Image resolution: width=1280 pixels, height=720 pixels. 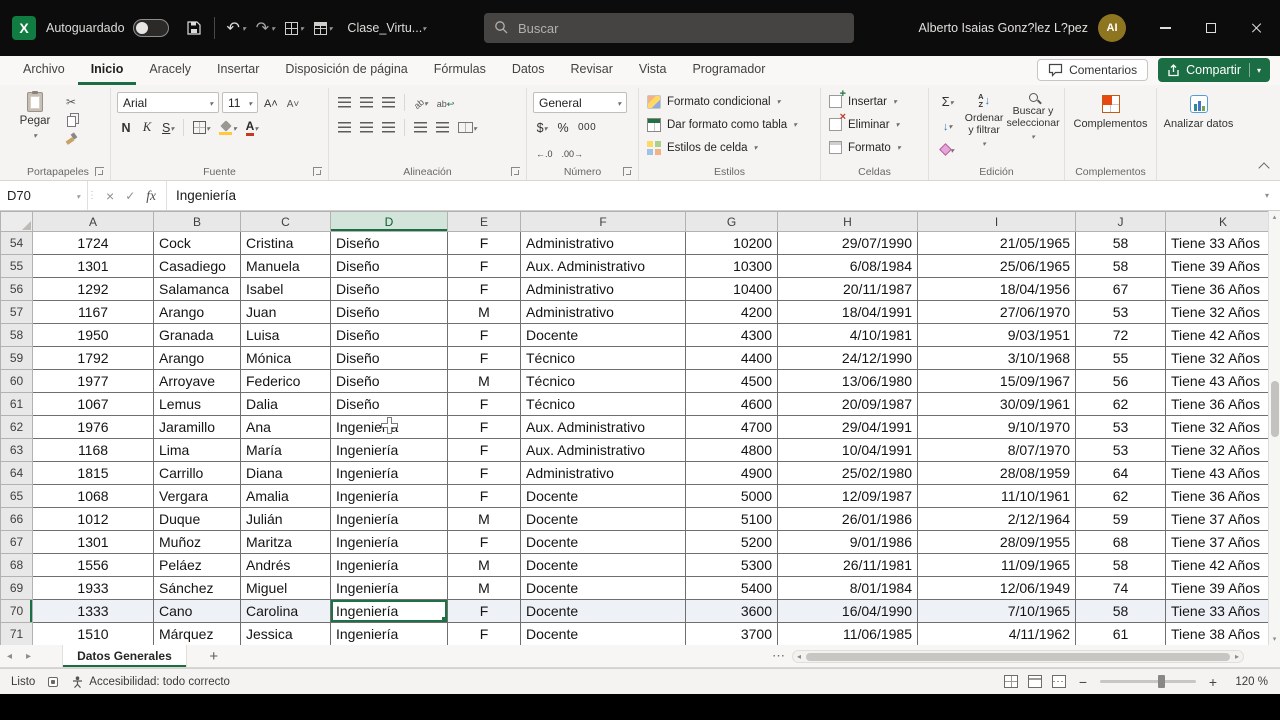 I want to click on name-box: D70, so click(x=44, y=195).